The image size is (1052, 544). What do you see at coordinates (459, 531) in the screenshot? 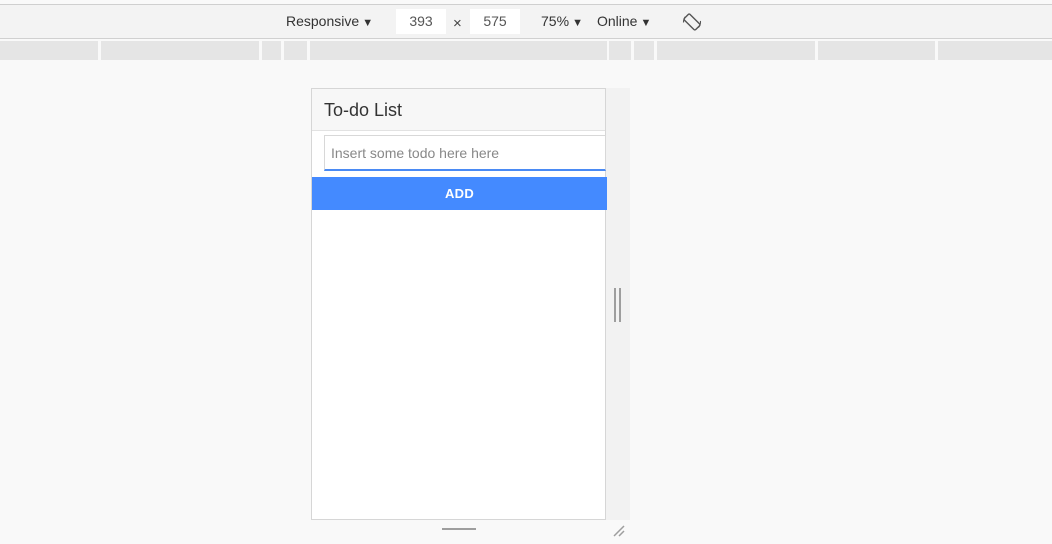
I see `resize-handle-bottom` at bounding box center [459, 531].